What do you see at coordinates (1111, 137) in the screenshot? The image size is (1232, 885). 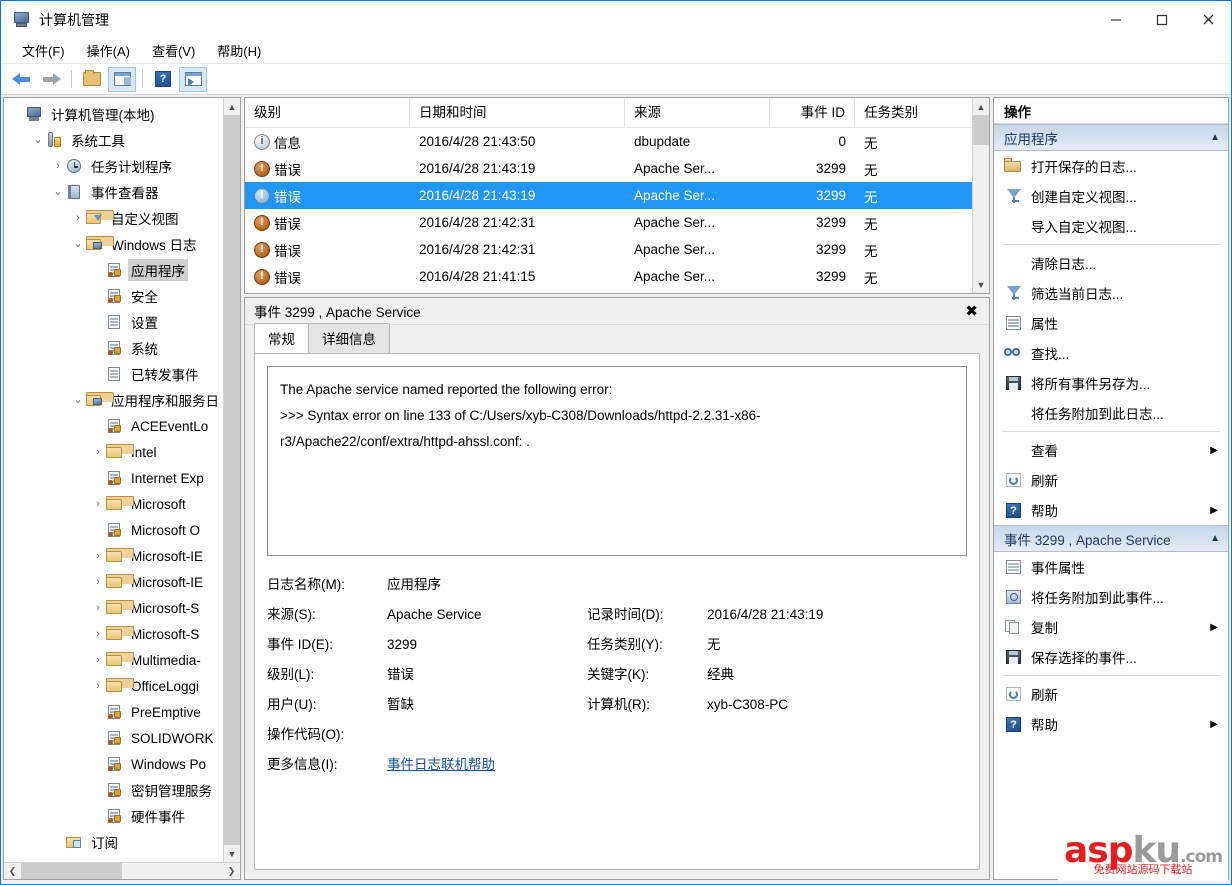 I see `actions-section-header-application-section: 应用程序 ▲` at bounding box center [1111, 137].